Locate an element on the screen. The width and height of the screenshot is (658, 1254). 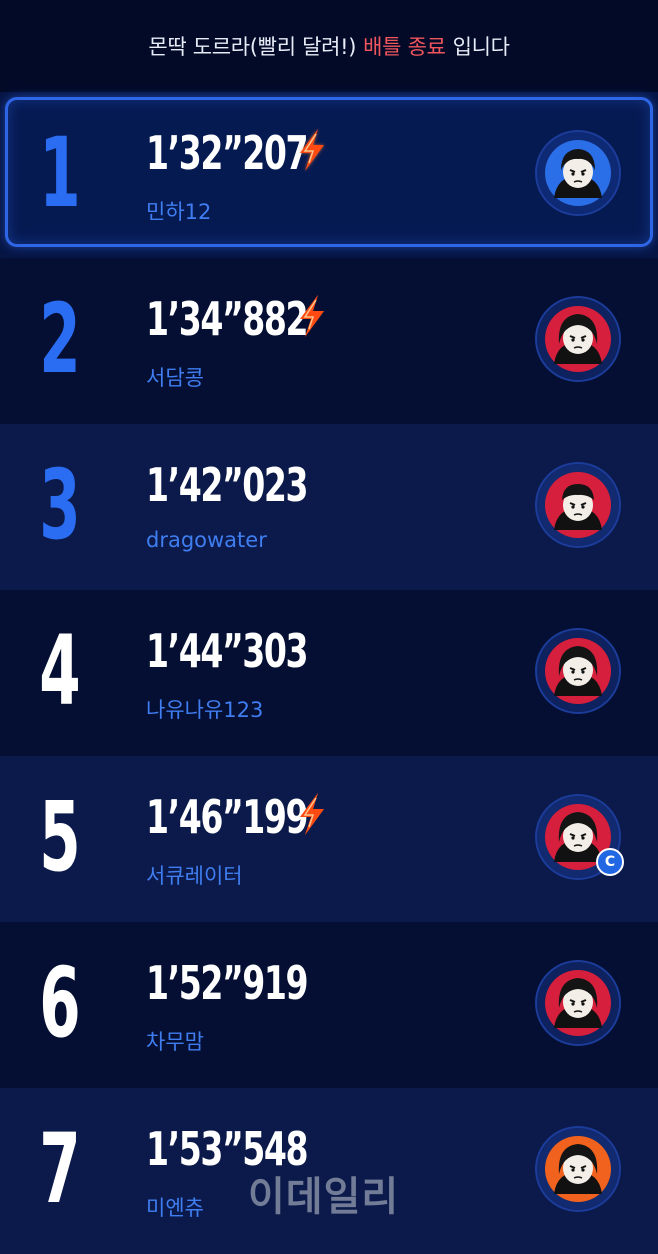
rank-number: 3 is located at coordinates (60, 505).